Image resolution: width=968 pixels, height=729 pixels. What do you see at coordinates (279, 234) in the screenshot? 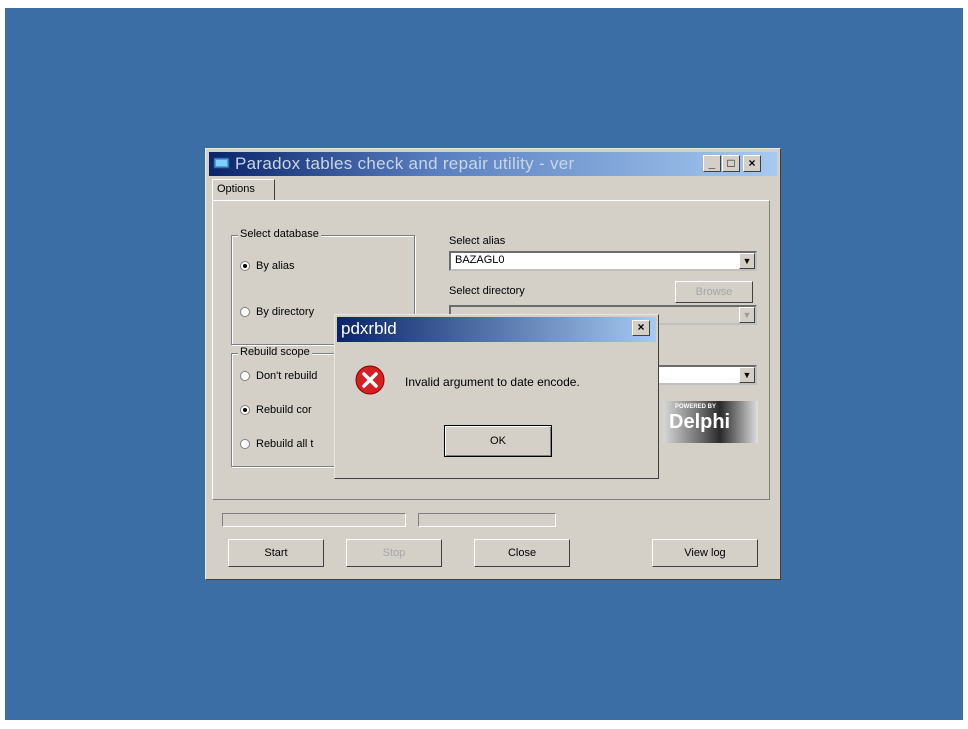
I see `select-database-title: Select database` at bounding box center [279, 234].